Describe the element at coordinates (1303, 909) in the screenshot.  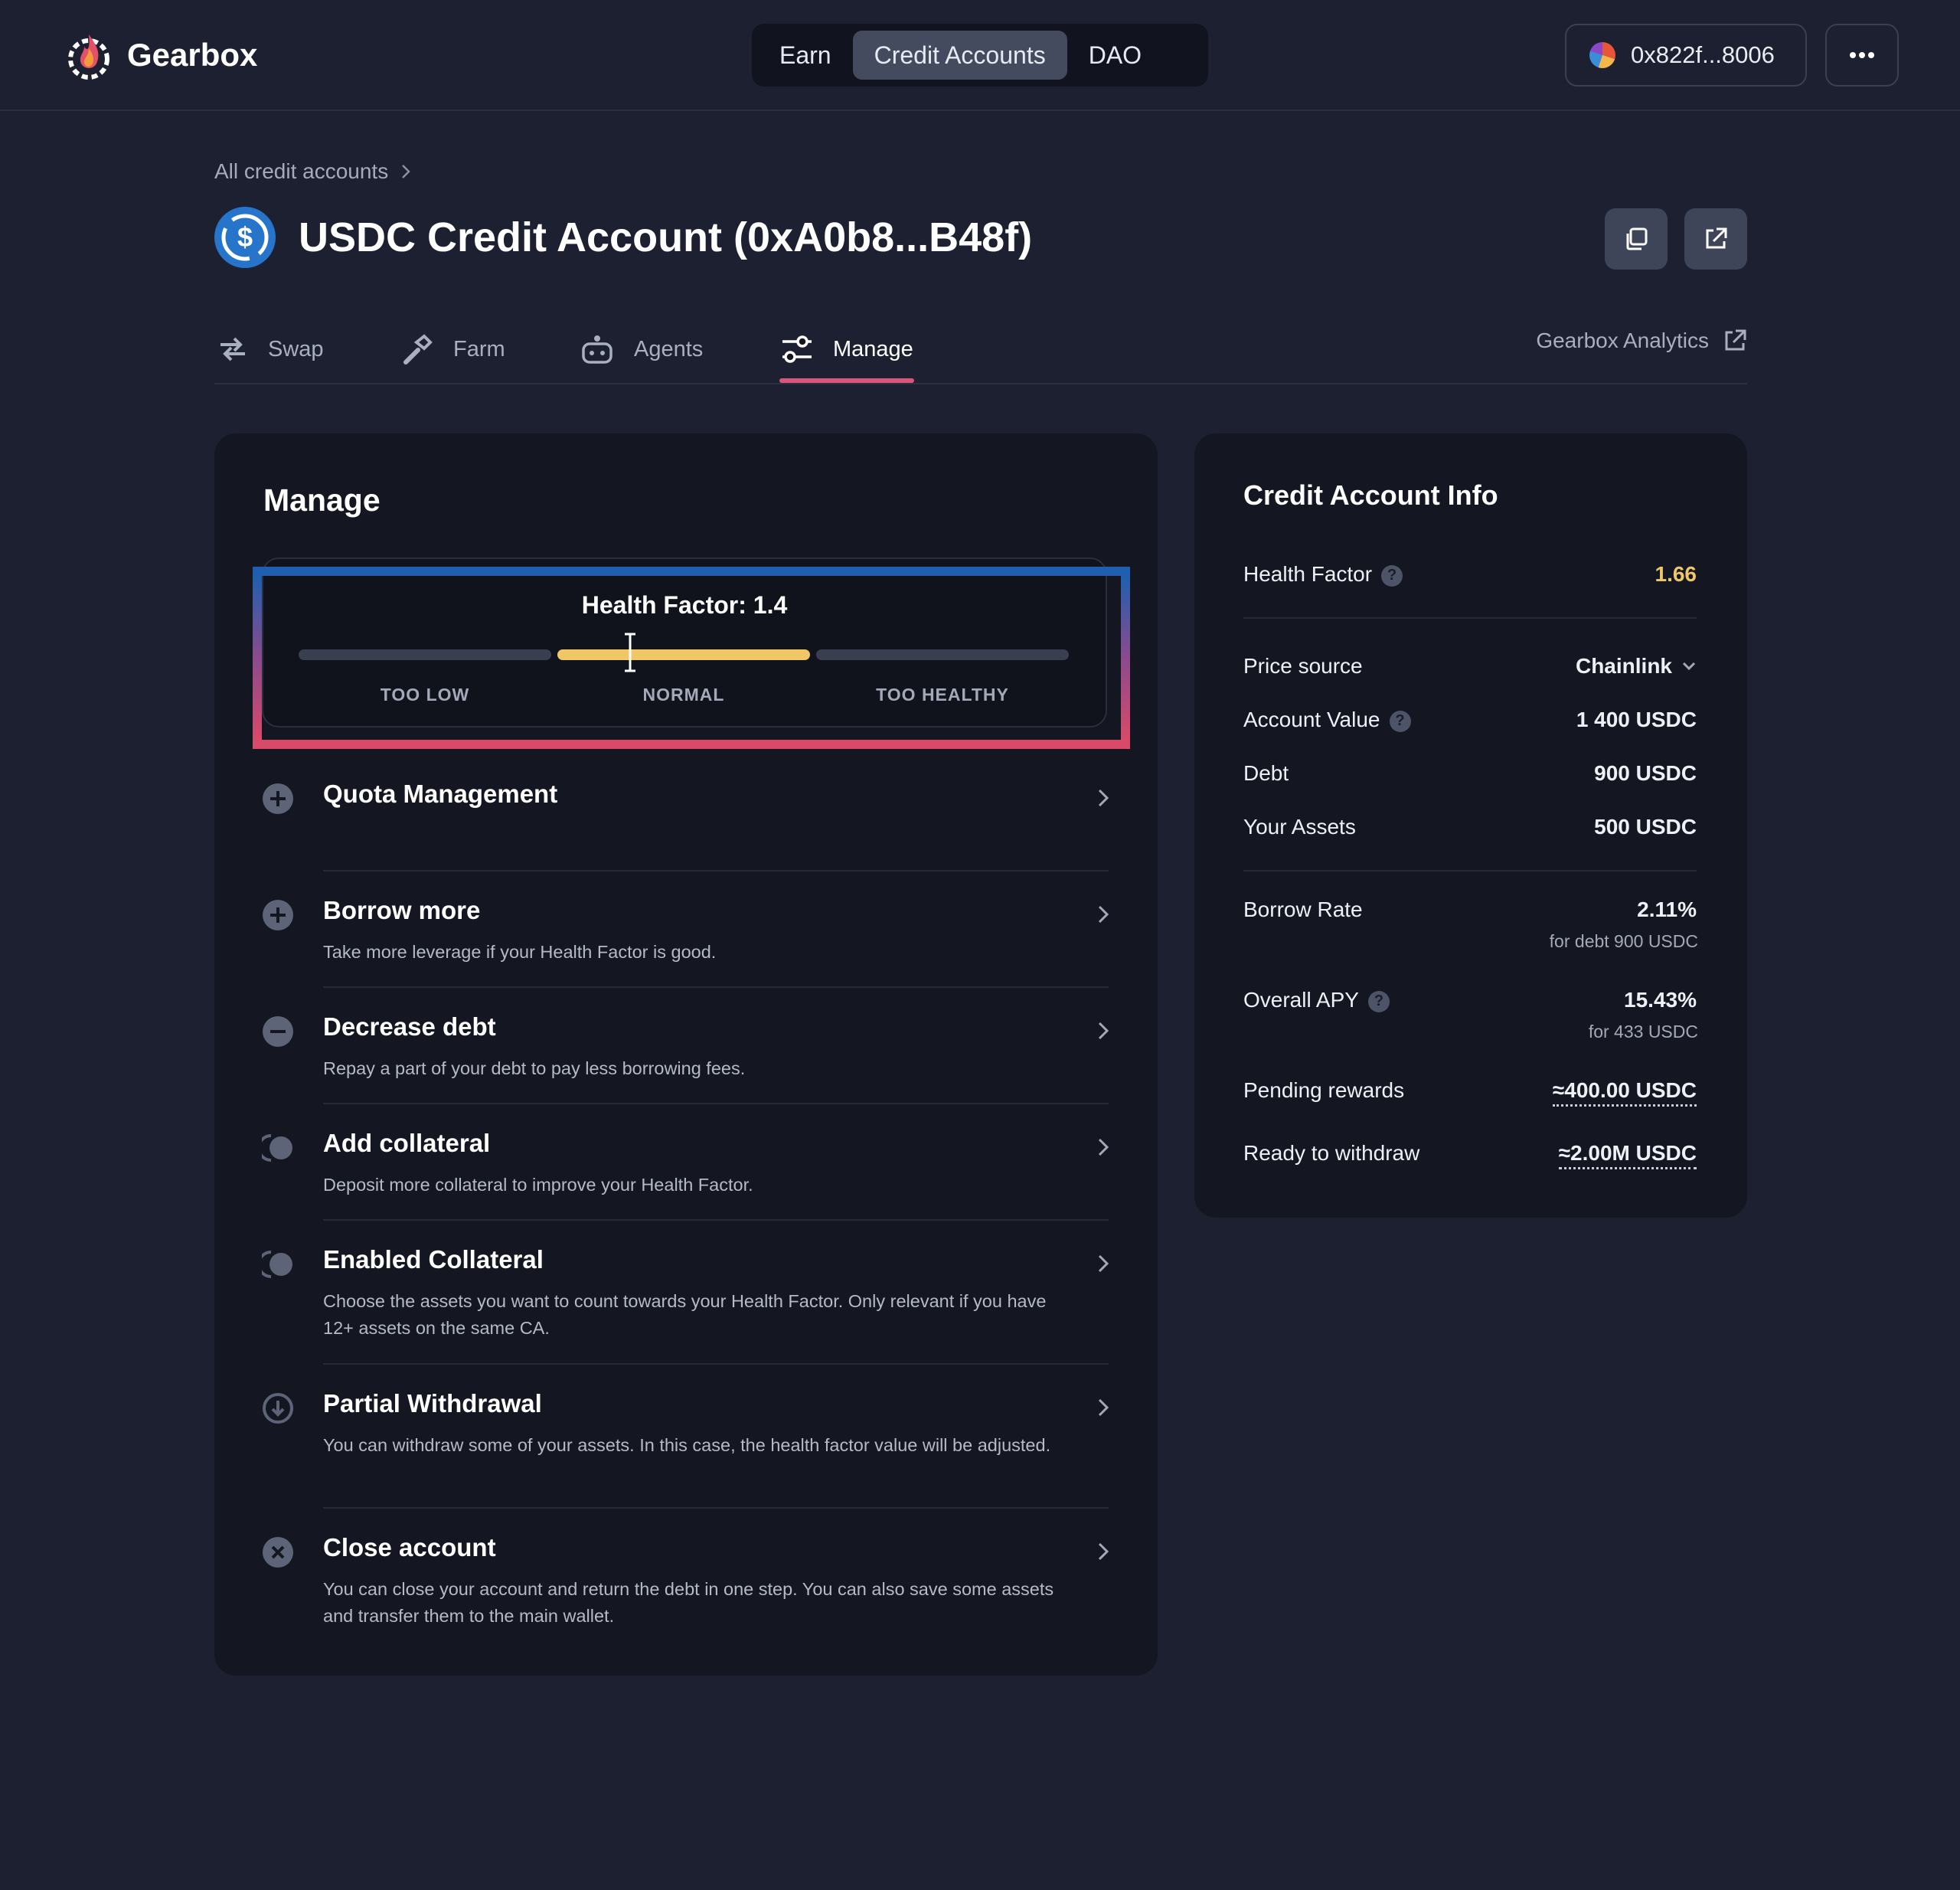
I see `info-label: Borrow Rate` at that location.